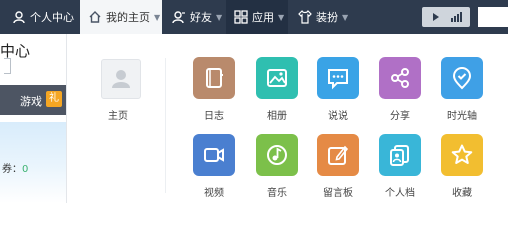 The width and height of the screenshot is (508, 240). What do you see at coordinates (327, 17) in the screenshot?
I see `nav-label: 装扮` at bounding box center [327, 17].